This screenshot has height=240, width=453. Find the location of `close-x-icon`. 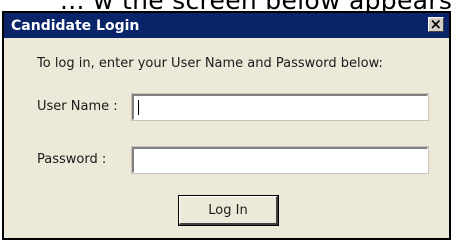

close-x-icon is located at coordinates (436, 24).